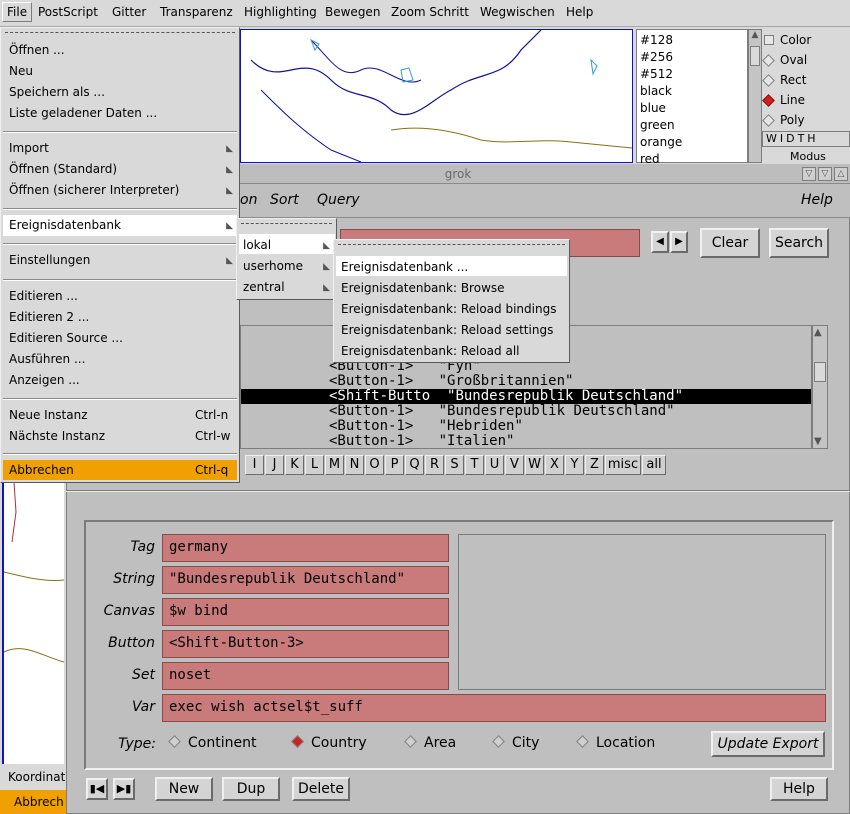 The image size is (850, 814). I want to click on set-field: noset, so click(305, 676).